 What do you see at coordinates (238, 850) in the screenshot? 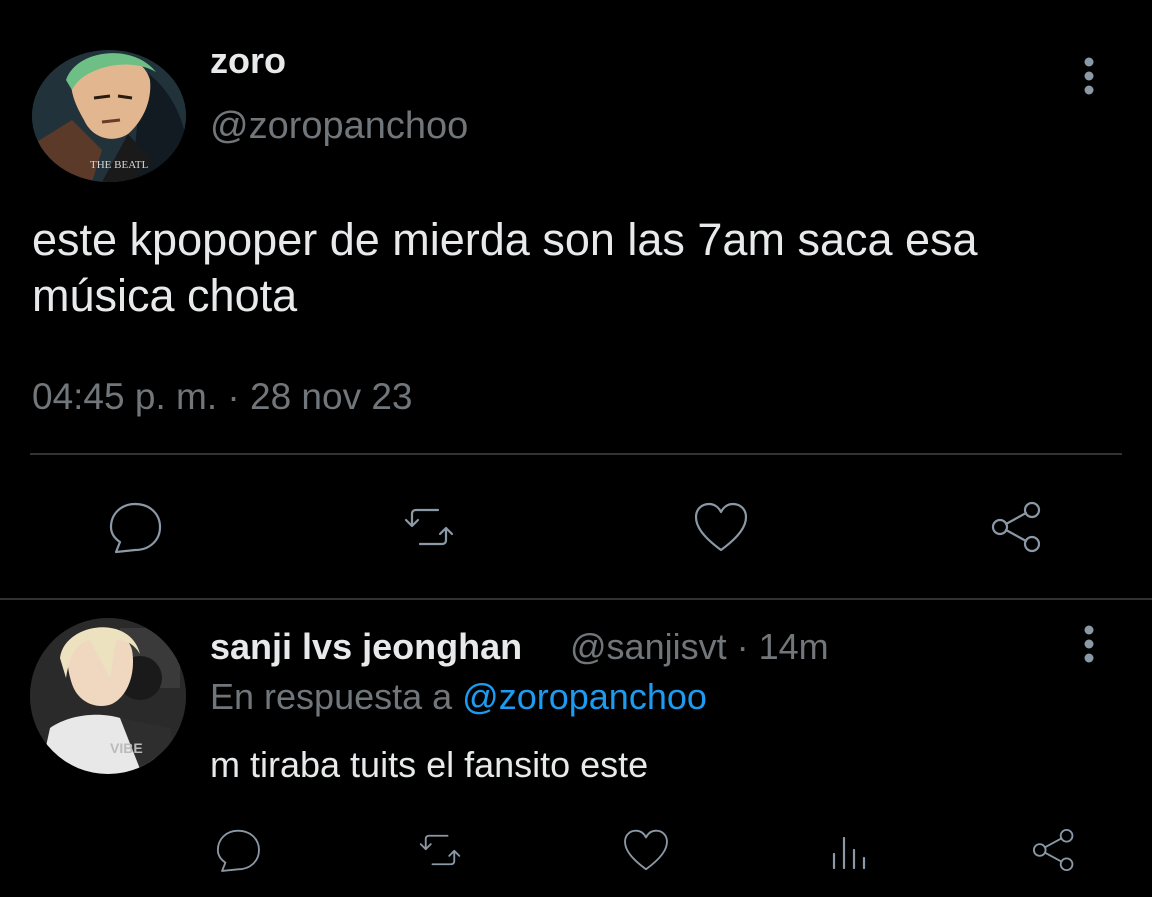
I see `reply-comment-icon` at bounding box center [238, 850].